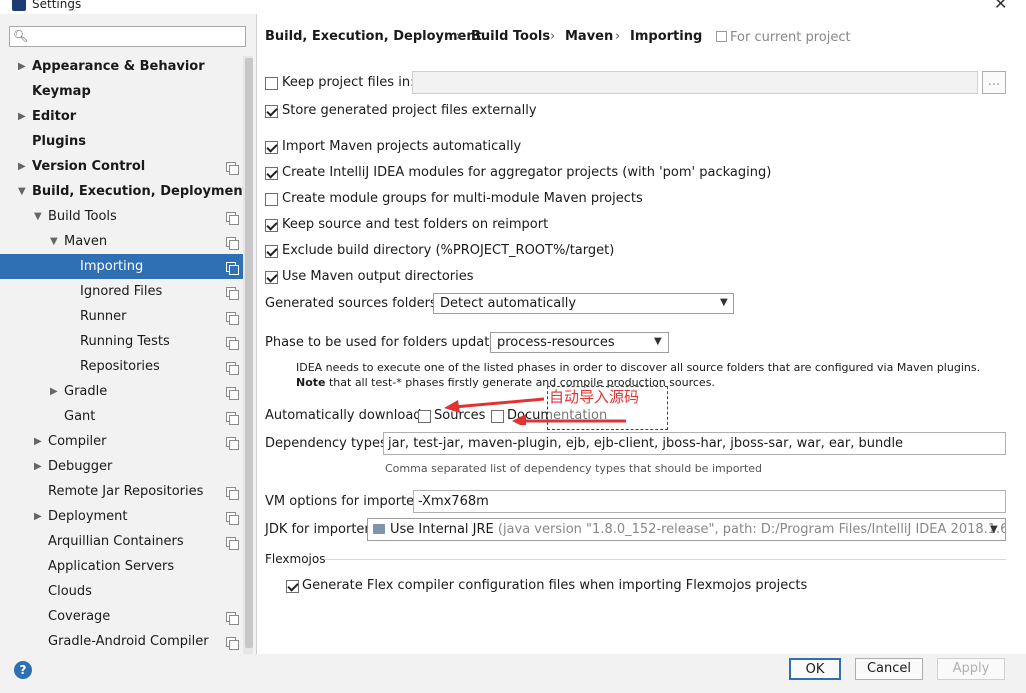 The height and width of the screenshot is (693, 1026). What do you see at coordinates (23, 670) in the screenshot?
I see `help-icon: ?` at bounding box center [23, 670].